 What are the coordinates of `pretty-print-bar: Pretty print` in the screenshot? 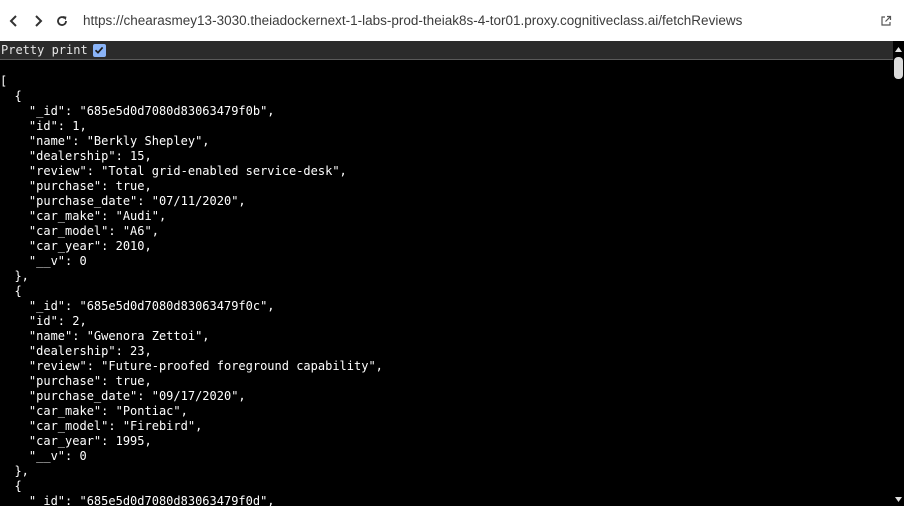 It's located at (452, 50).